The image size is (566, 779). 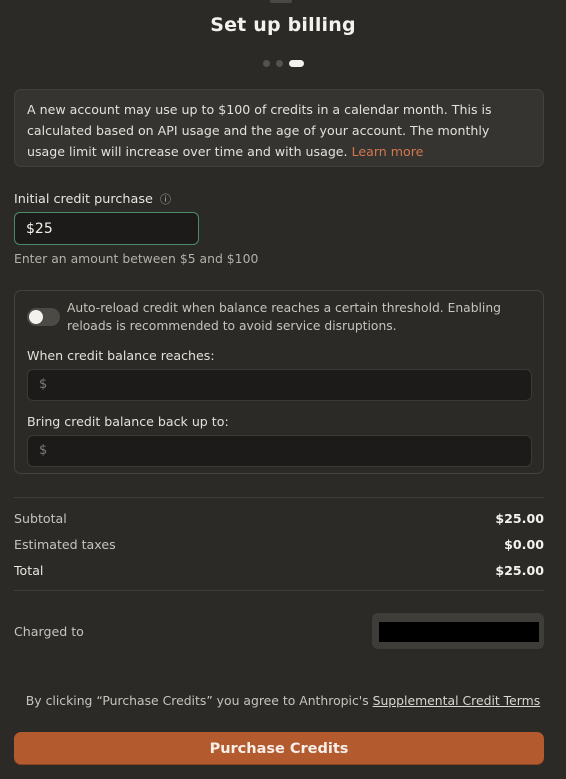 What do you see at coordinates (43, 384) in the screenshot?
I see `threshold-dollar-prefix: $` at bounding box center [43, 384].